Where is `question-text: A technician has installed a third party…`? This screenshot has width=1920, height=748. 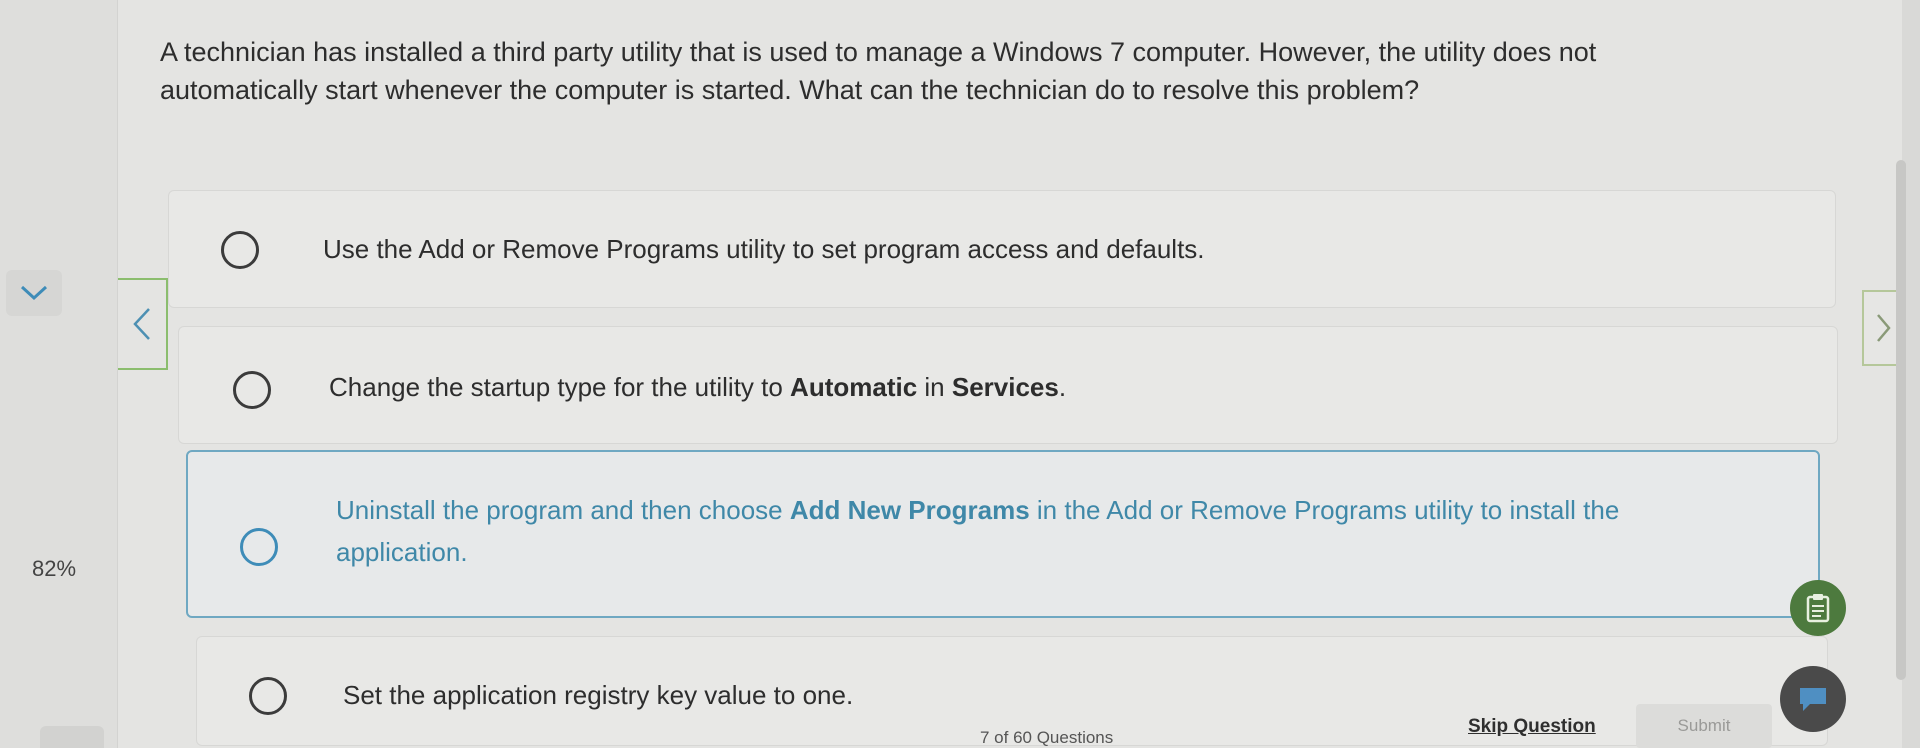
question-text: A technician has installed a third party… is located at coordinates (878, 71).